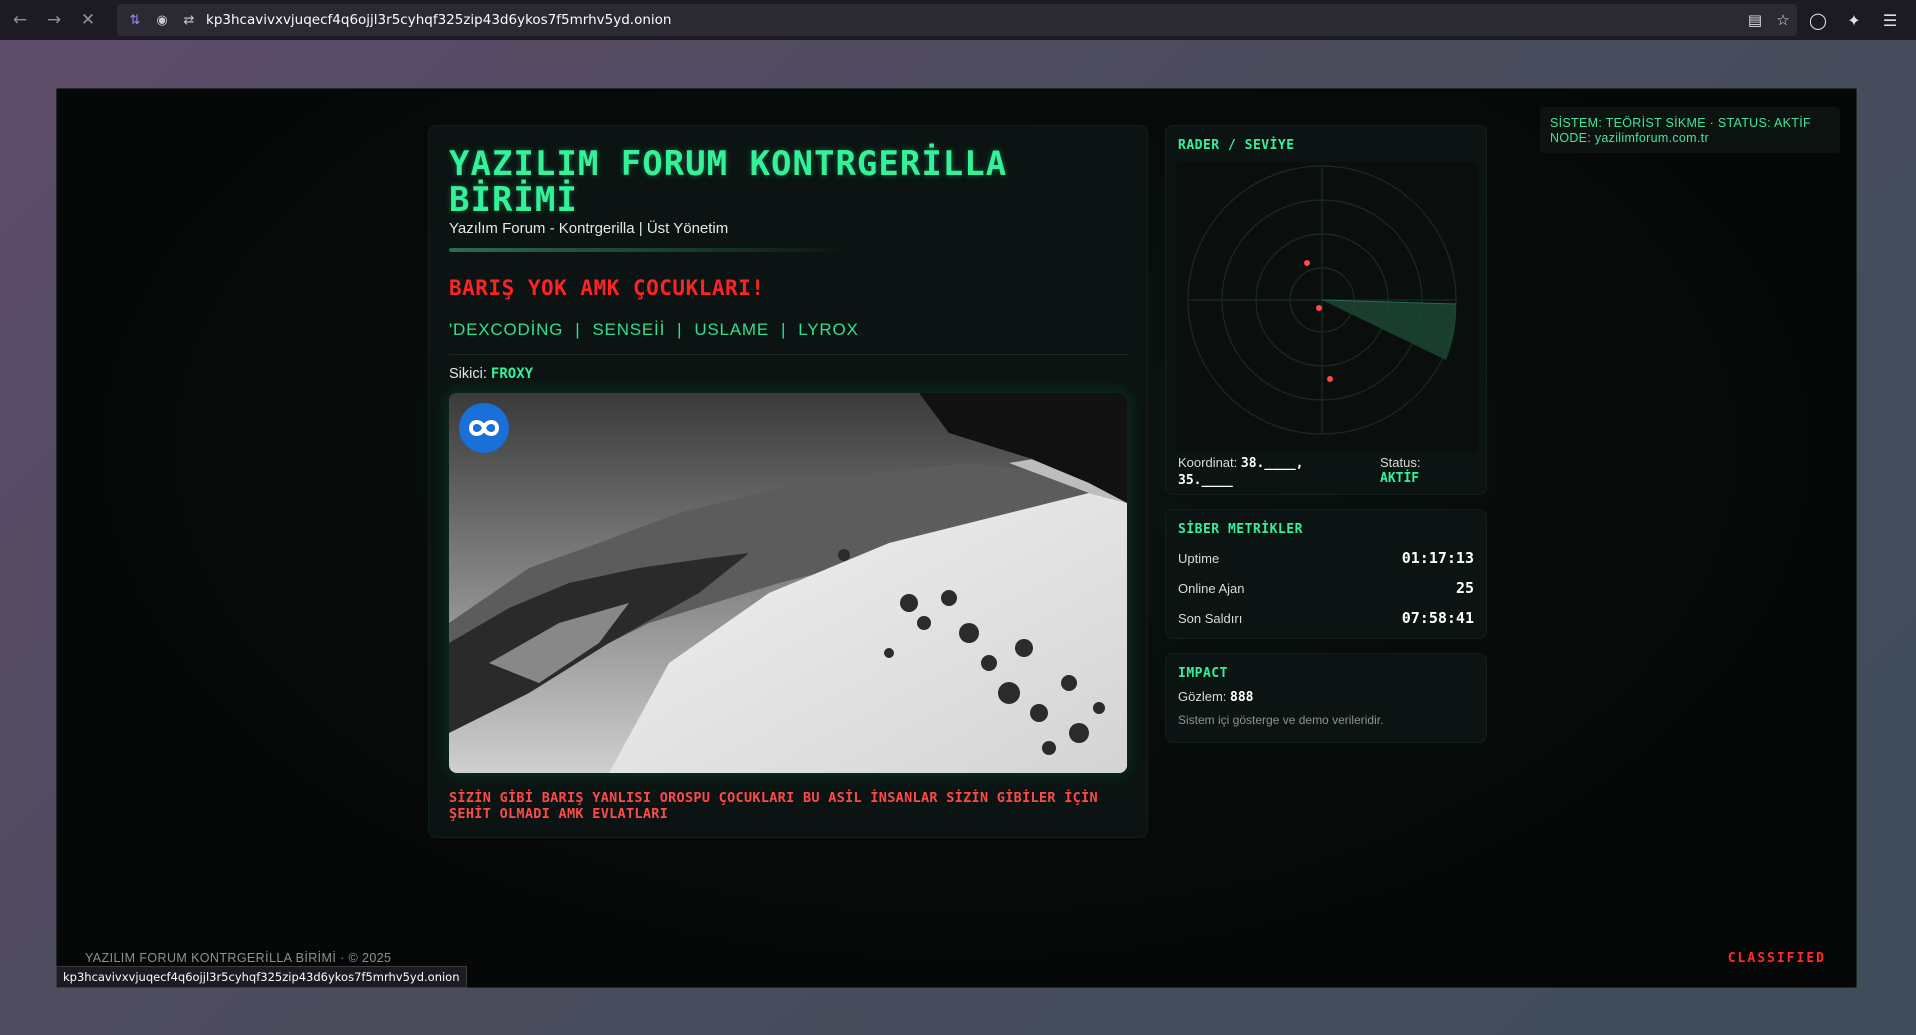  What do you see at coordinates (1240, 529) in the screenshot?
I see `metrics-title: SİBER METRİKLER` at bounding box center [1240, 529].